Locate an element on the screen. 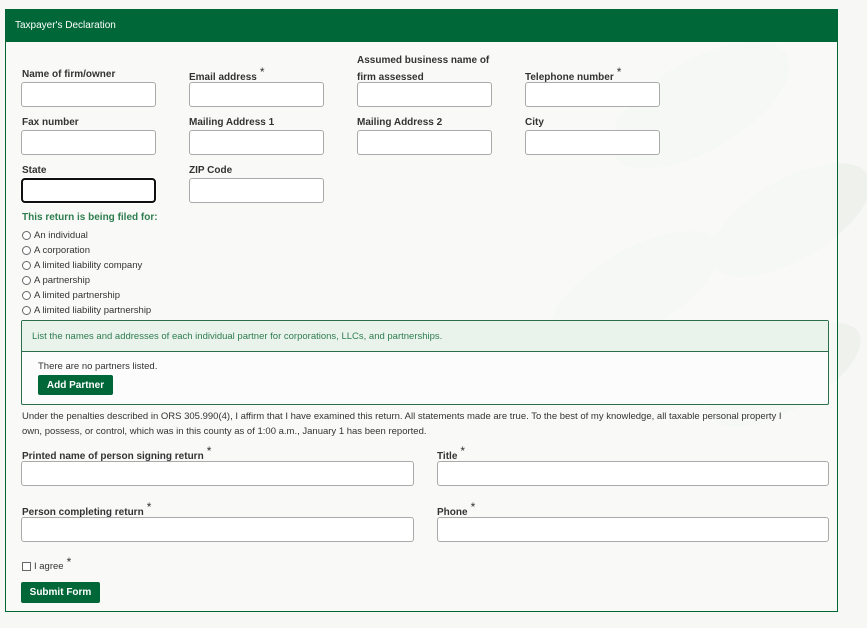 This screenshot has width=867, height=628. label-title: Title * is located at coordinates (451, 453).